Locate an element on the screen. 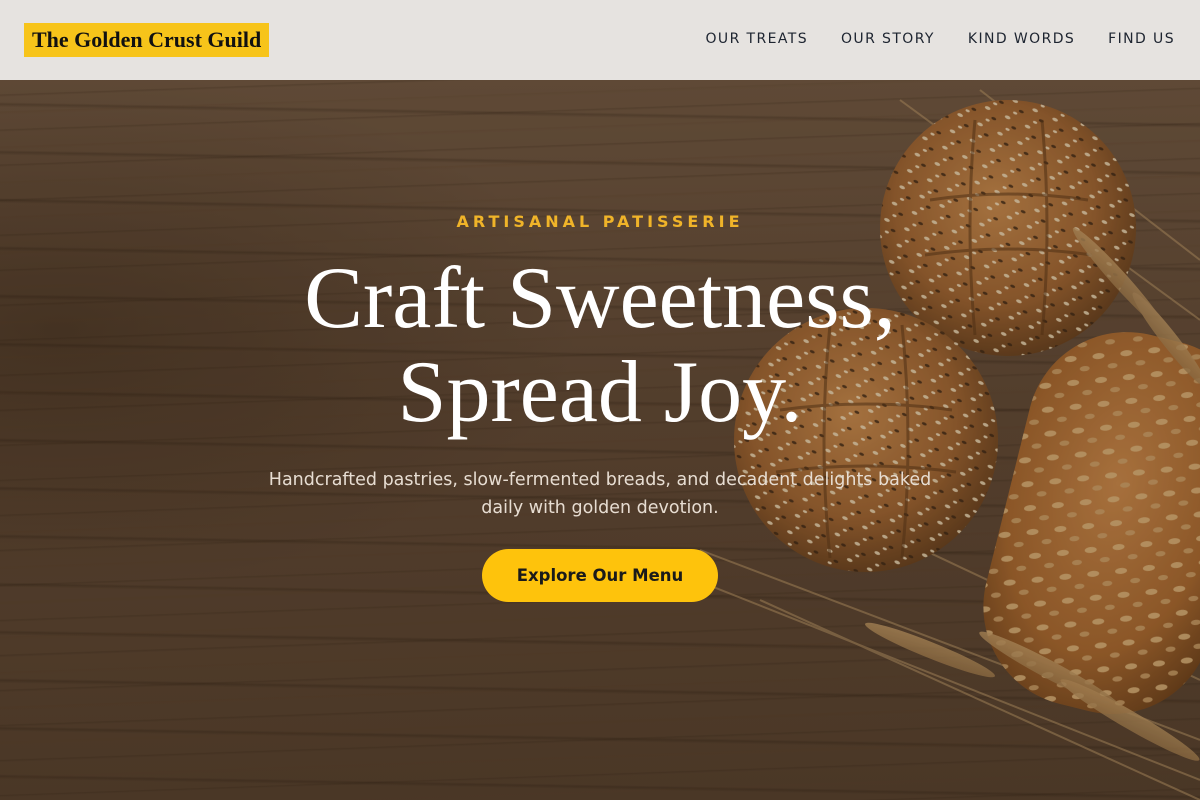 The height and width of the screenshot is (800, 1200). explore-menu-button: Explore Our Menu is located at coordinates (600, 575).